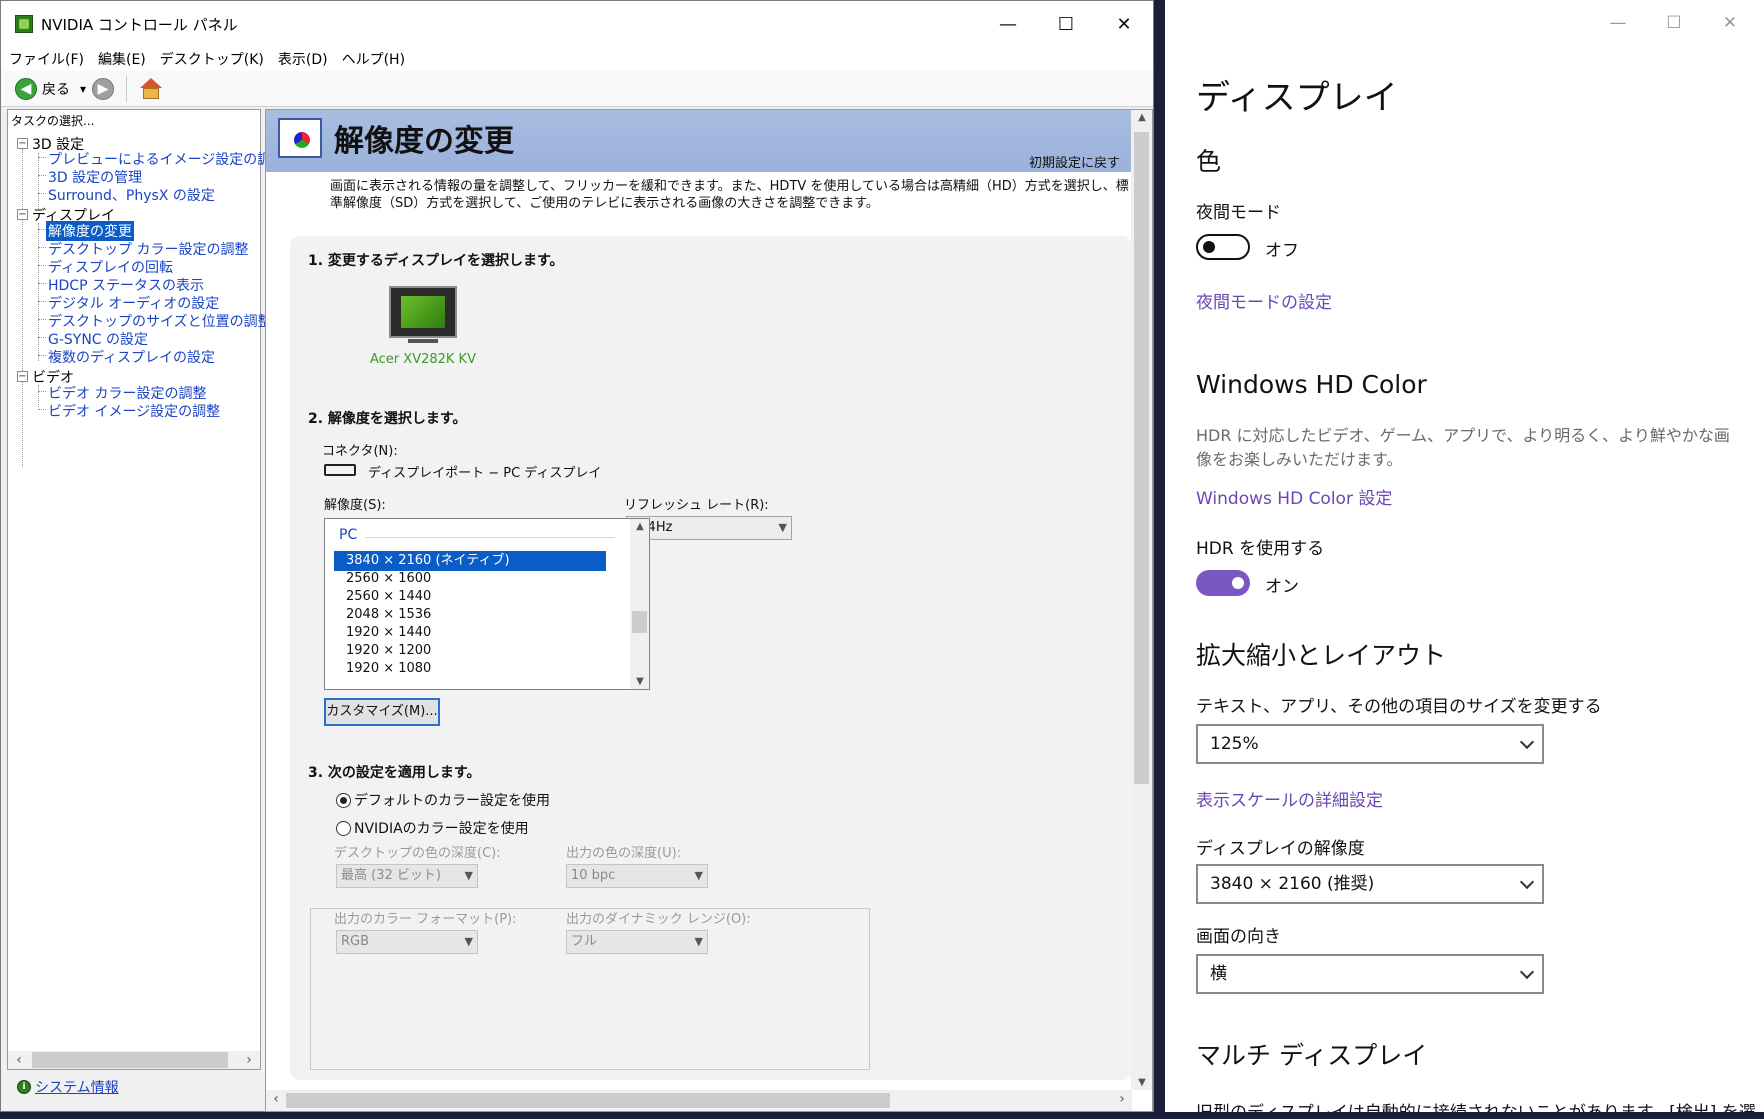 This screenshot has width=1764, height=1119. I want to click on scale-value: 125%, so click(1234, 744).